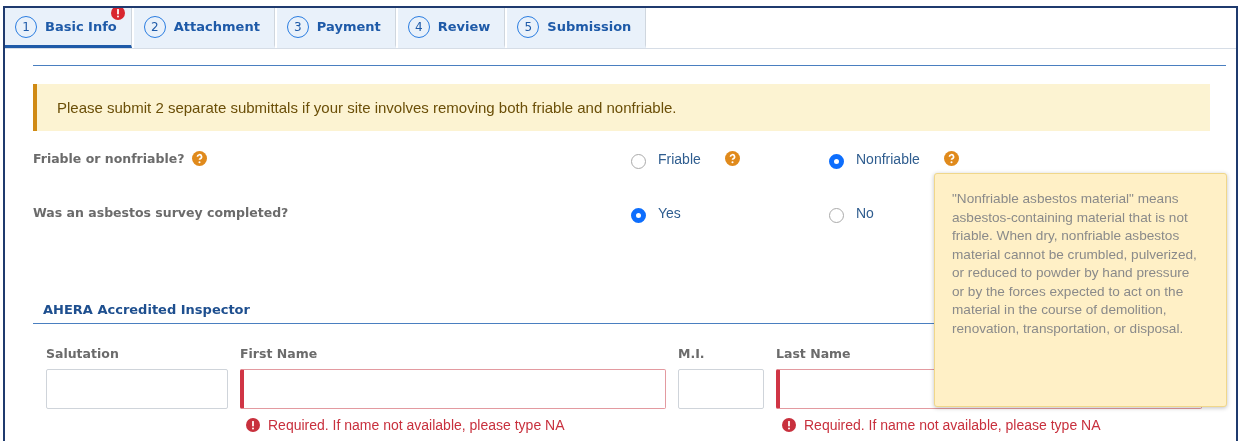 The width and height of the screenshot is (1241, 441). Describe the element at coordinates (204, 28) in the screenshot. I see `step-tab: 2 Attachment` at that location.